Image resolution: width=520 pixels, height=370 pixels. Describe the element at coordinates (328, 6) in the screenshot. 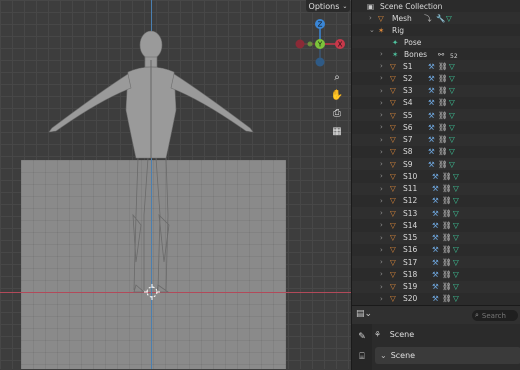

I see `options-dropdown: Options ⌄` at that location.